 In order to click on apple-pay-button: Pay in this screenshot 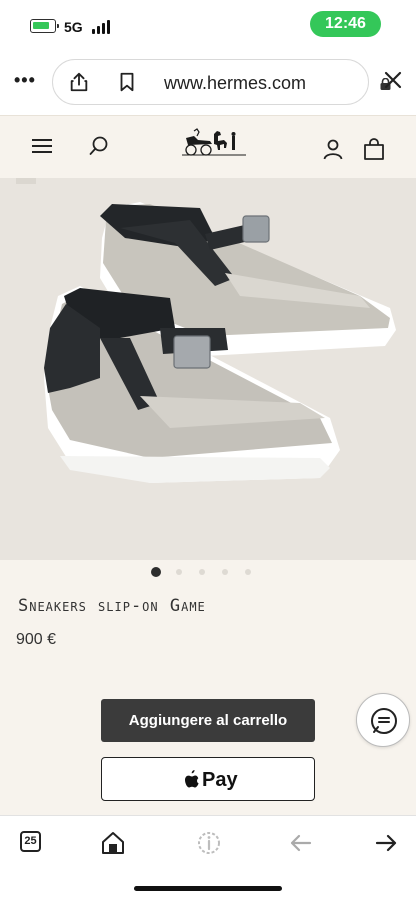, I will do `click(208, 779)`.